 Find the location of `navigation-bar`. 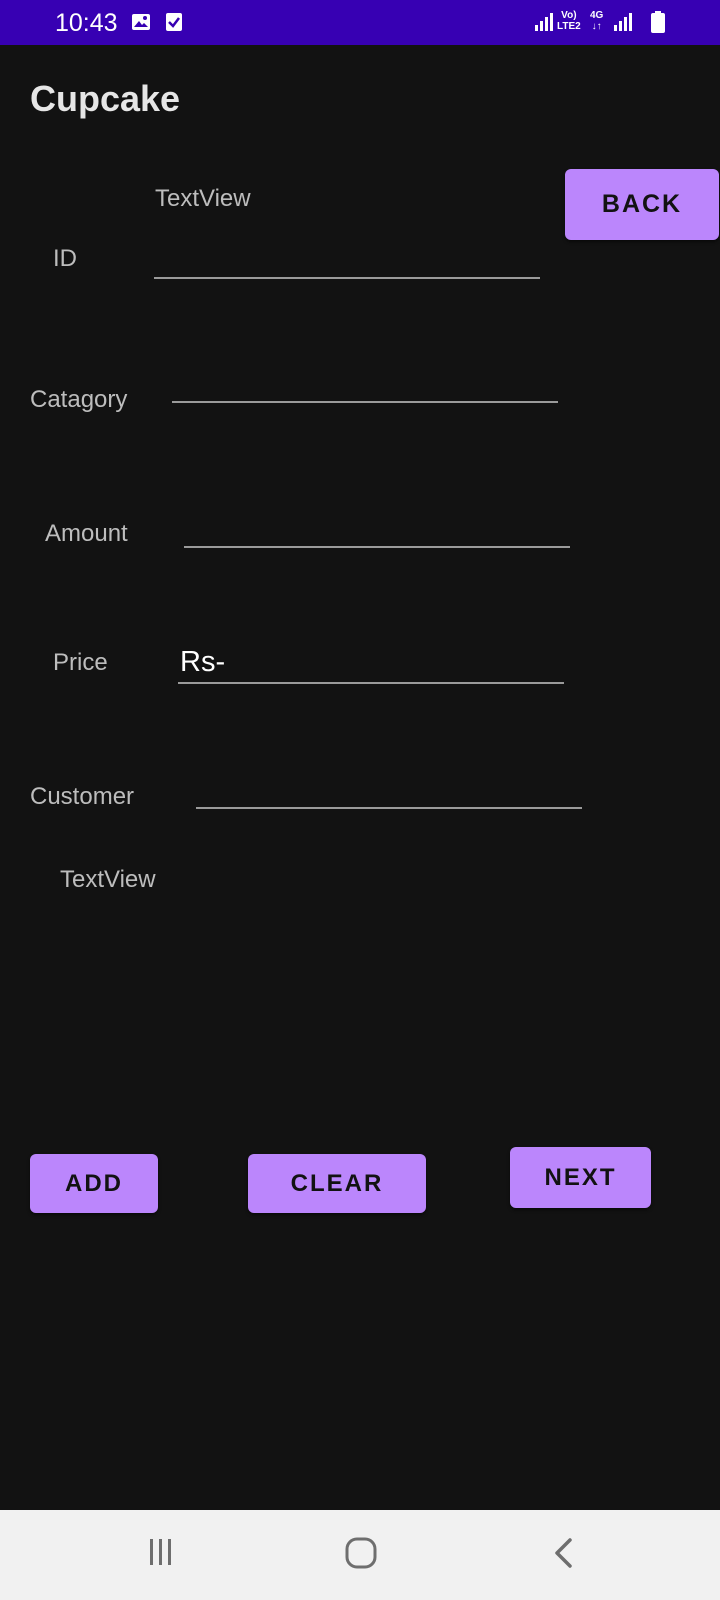

navigation-bar is located at coordinates (360, 1555).